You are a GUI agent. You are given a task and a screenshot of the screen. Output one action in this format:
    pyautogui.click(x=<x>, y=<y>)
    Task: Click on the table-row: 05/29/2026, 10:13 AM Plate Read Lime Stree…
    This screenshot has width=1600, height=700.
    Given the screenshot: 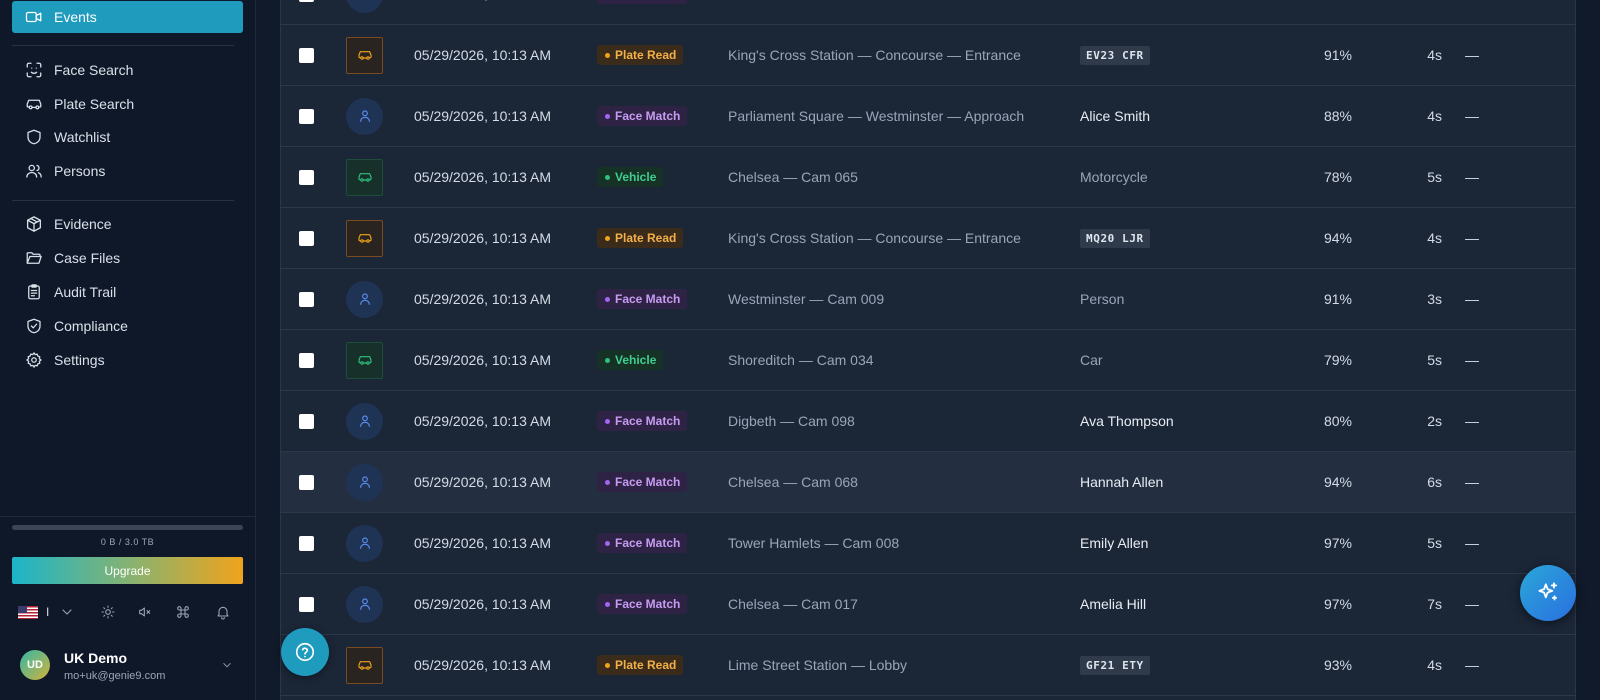 What is the action you would take?
    pyautogui.click(x=928, y=665)
    